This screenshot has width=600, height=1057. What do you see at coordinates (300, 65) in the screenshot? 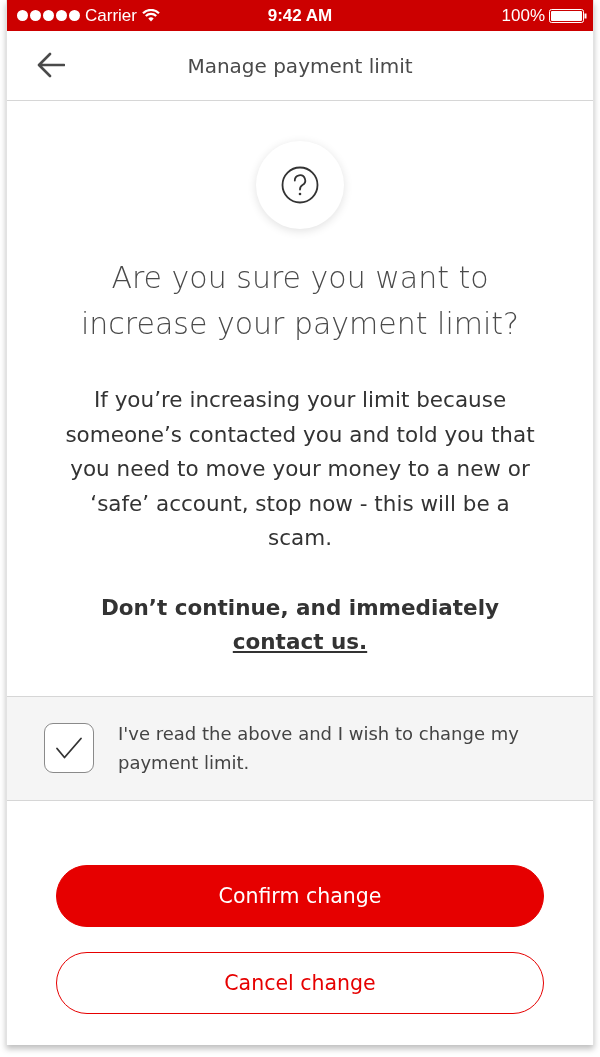
I see `screen-title: Manage payment limit` at bounding box center [300, 65].